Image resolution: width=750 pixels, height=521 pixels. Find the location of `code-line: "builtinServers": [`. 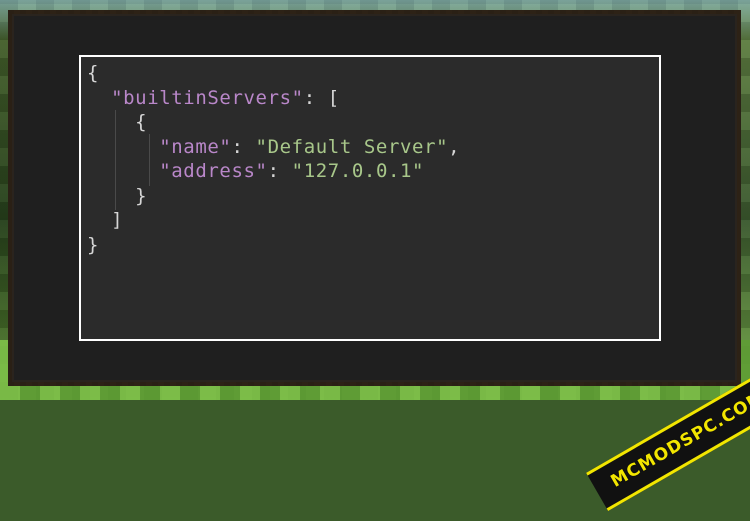

code-line: "builtinServers": [ is located at coordinates (273, 98).